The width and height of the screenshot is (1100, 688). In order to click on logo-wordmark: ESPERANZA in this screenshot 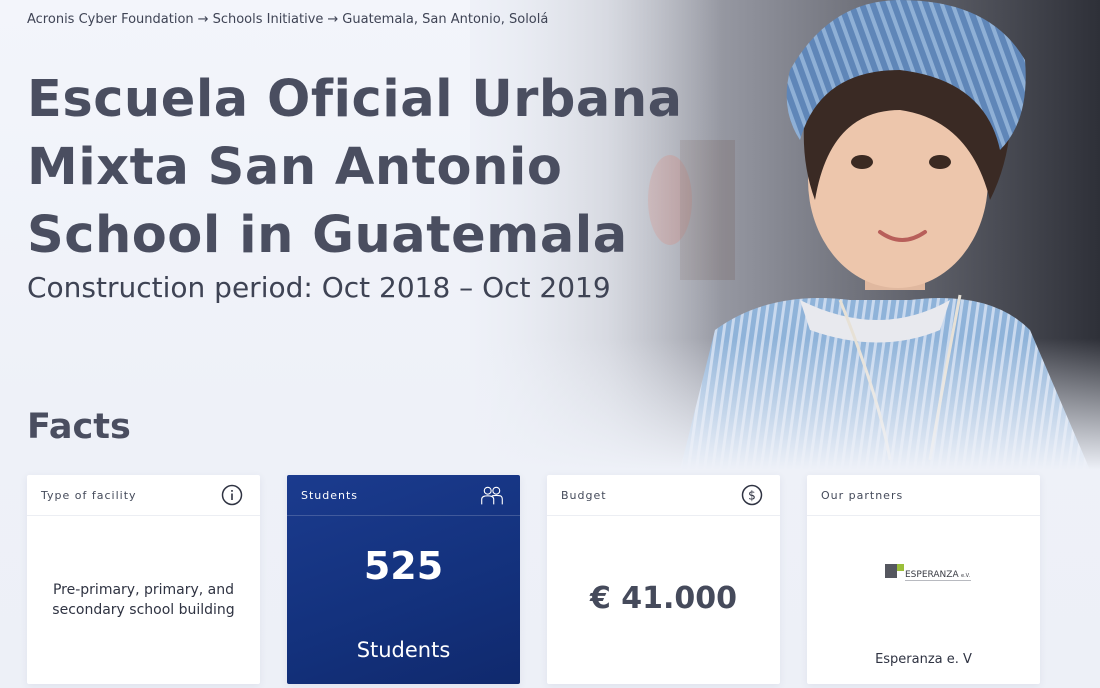, I will do `click(932, 575)`.